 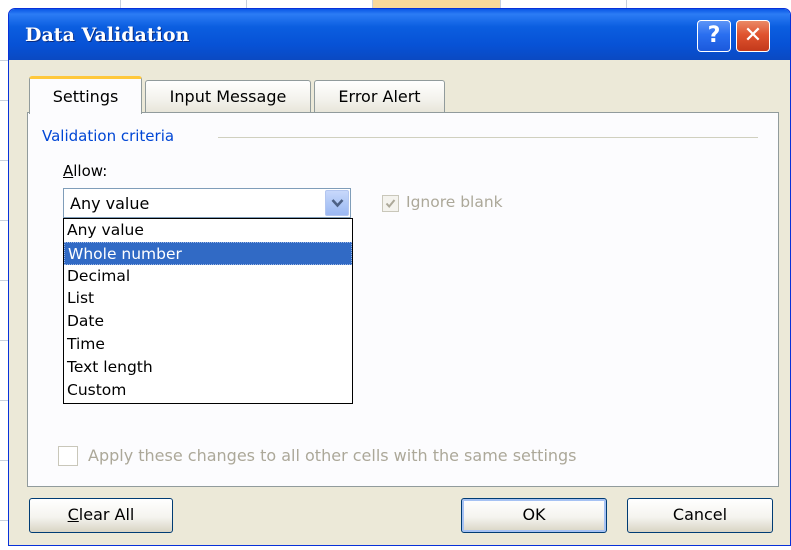 I want to click on allow-option-any-value: Any value, so click(x=208, y=230).